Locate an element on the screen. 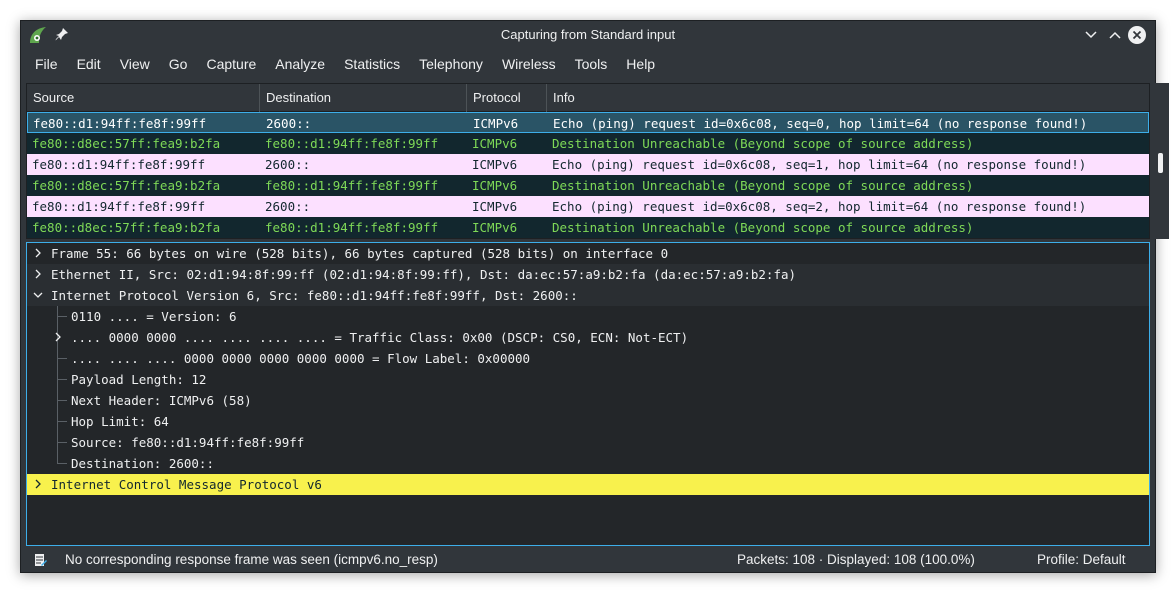 The height and width of the screenshot is (593, 1176). chevron-up-icon is located at coordinates (1115, 35).